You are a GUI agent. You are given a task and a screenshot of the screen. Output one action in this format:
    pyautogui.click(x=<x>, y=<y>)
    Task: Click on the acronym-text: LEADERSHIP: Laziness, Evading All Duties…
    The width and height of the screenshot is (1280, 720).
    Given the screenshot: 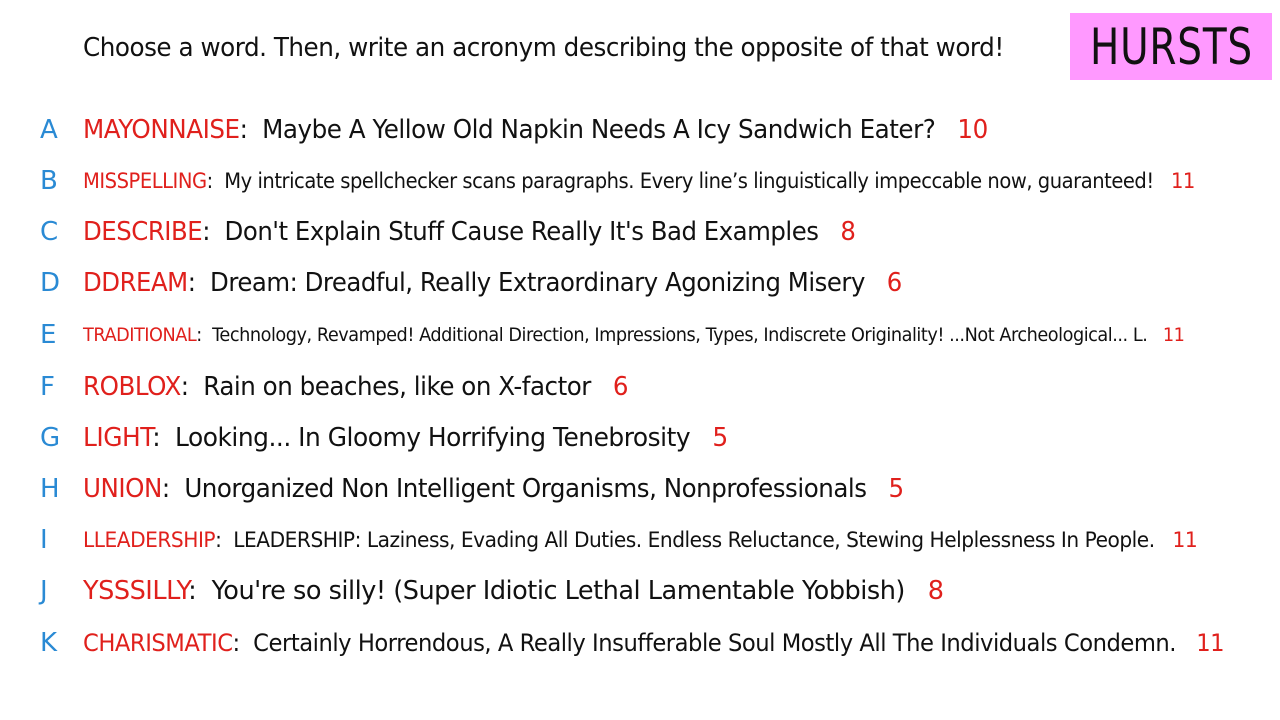 What is the action you would take?
    pyautogui.click(x=694, y=540)
    